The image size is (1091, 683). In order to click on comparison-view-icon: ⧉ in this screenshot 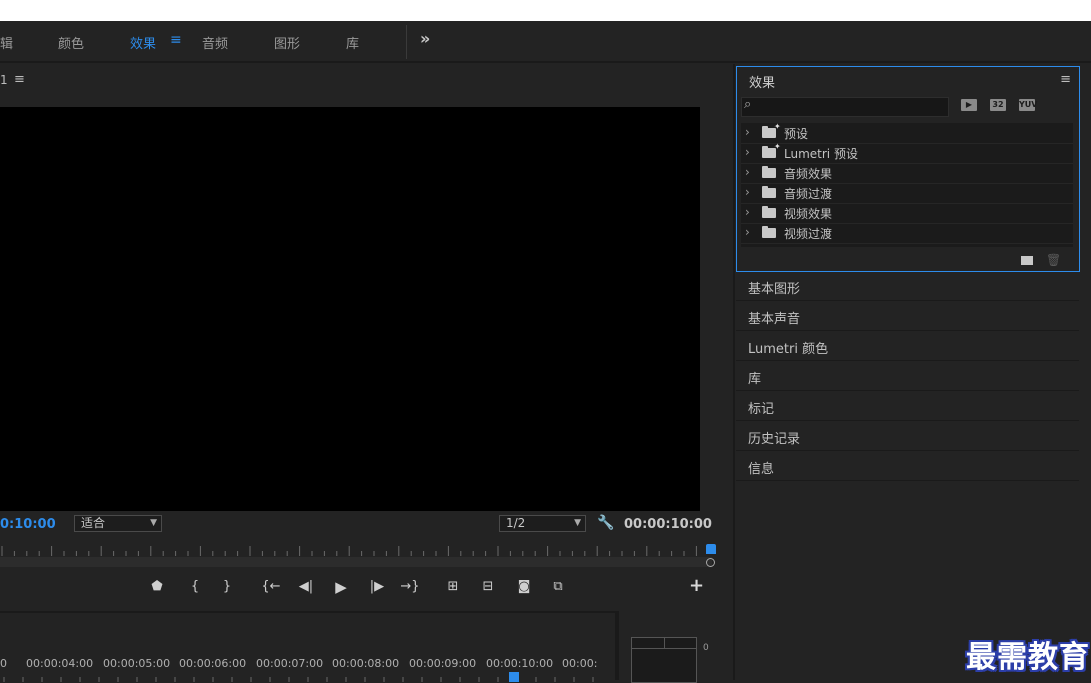, I will do `click(558, 587)`.